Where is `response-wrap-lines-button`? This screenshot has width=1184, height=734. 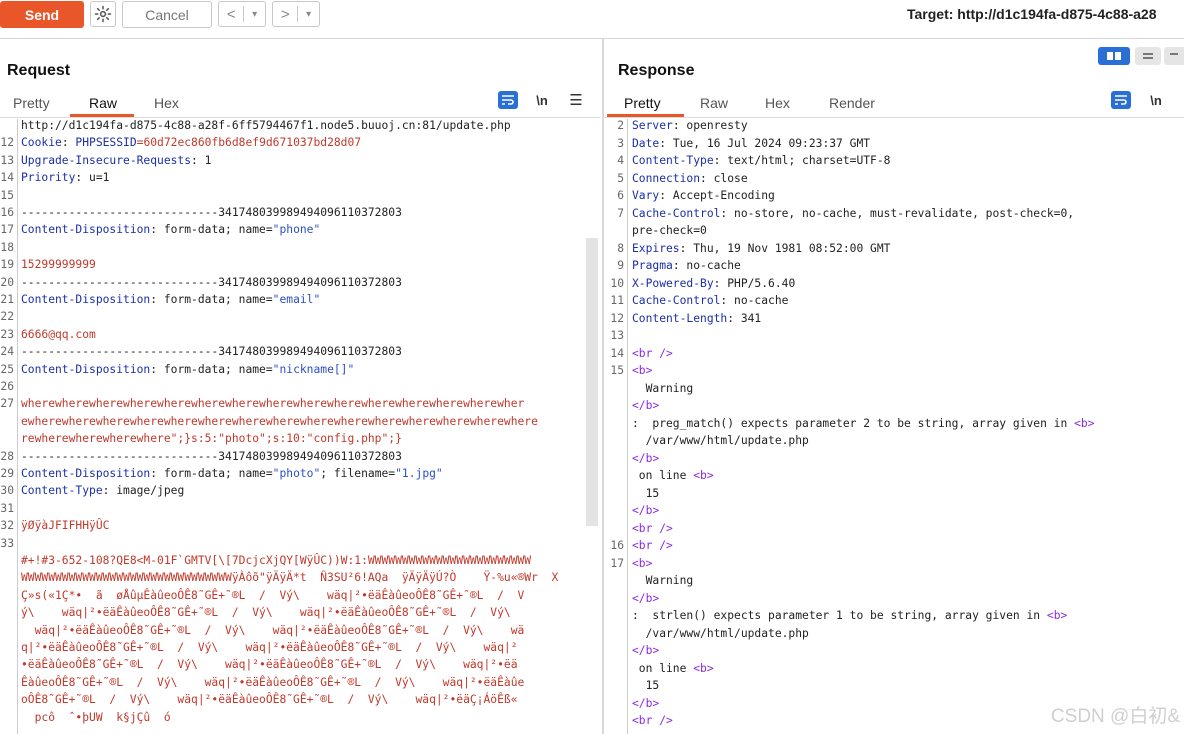
response-wrap-lines-button is located at coordinates (1121, 100).